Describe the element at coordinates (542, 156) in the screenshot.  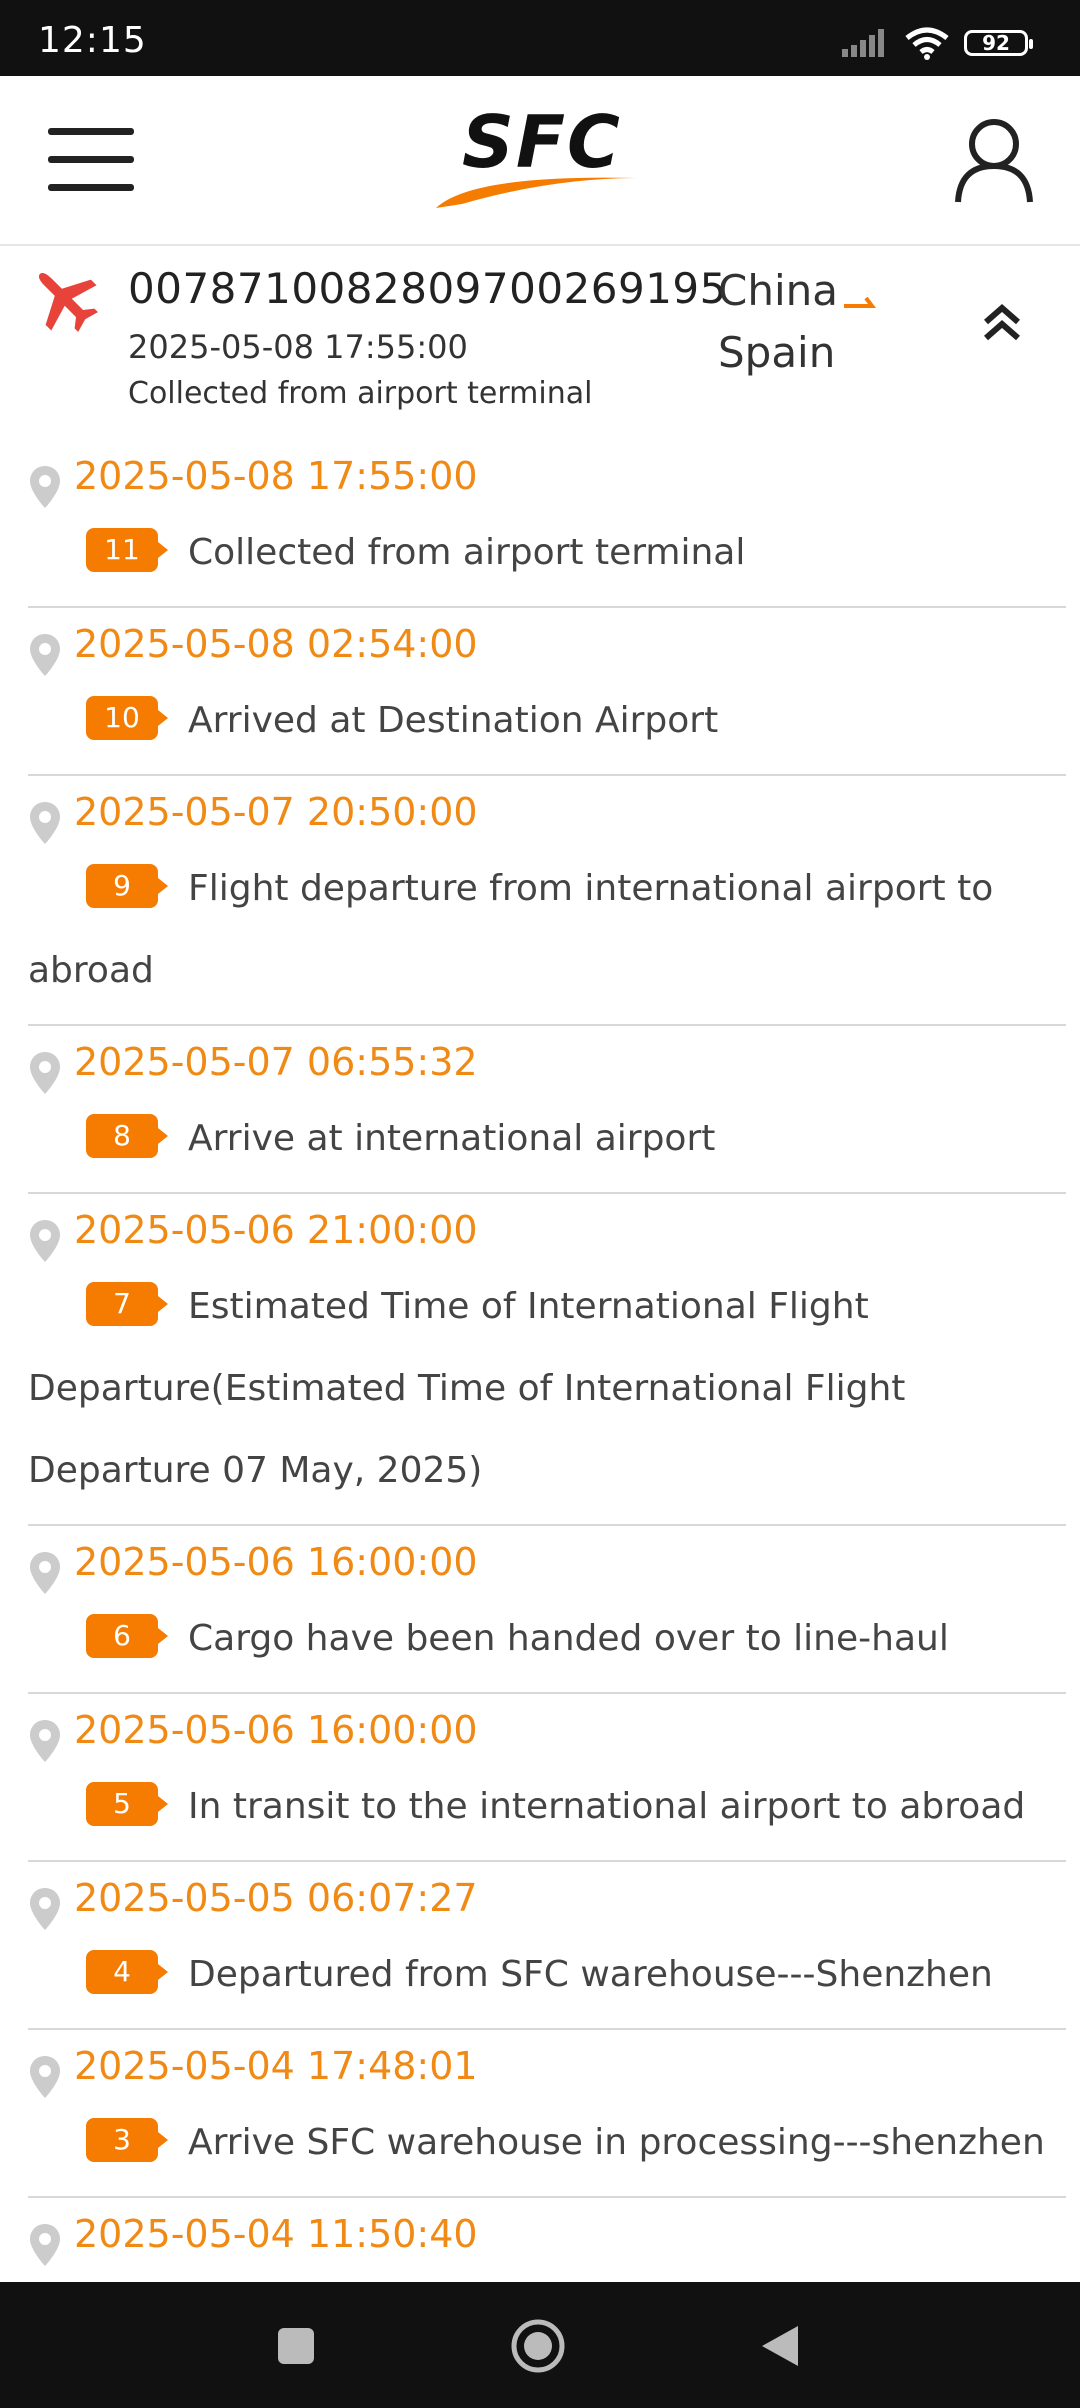
I see `sfc-logo: SFC` at that location.